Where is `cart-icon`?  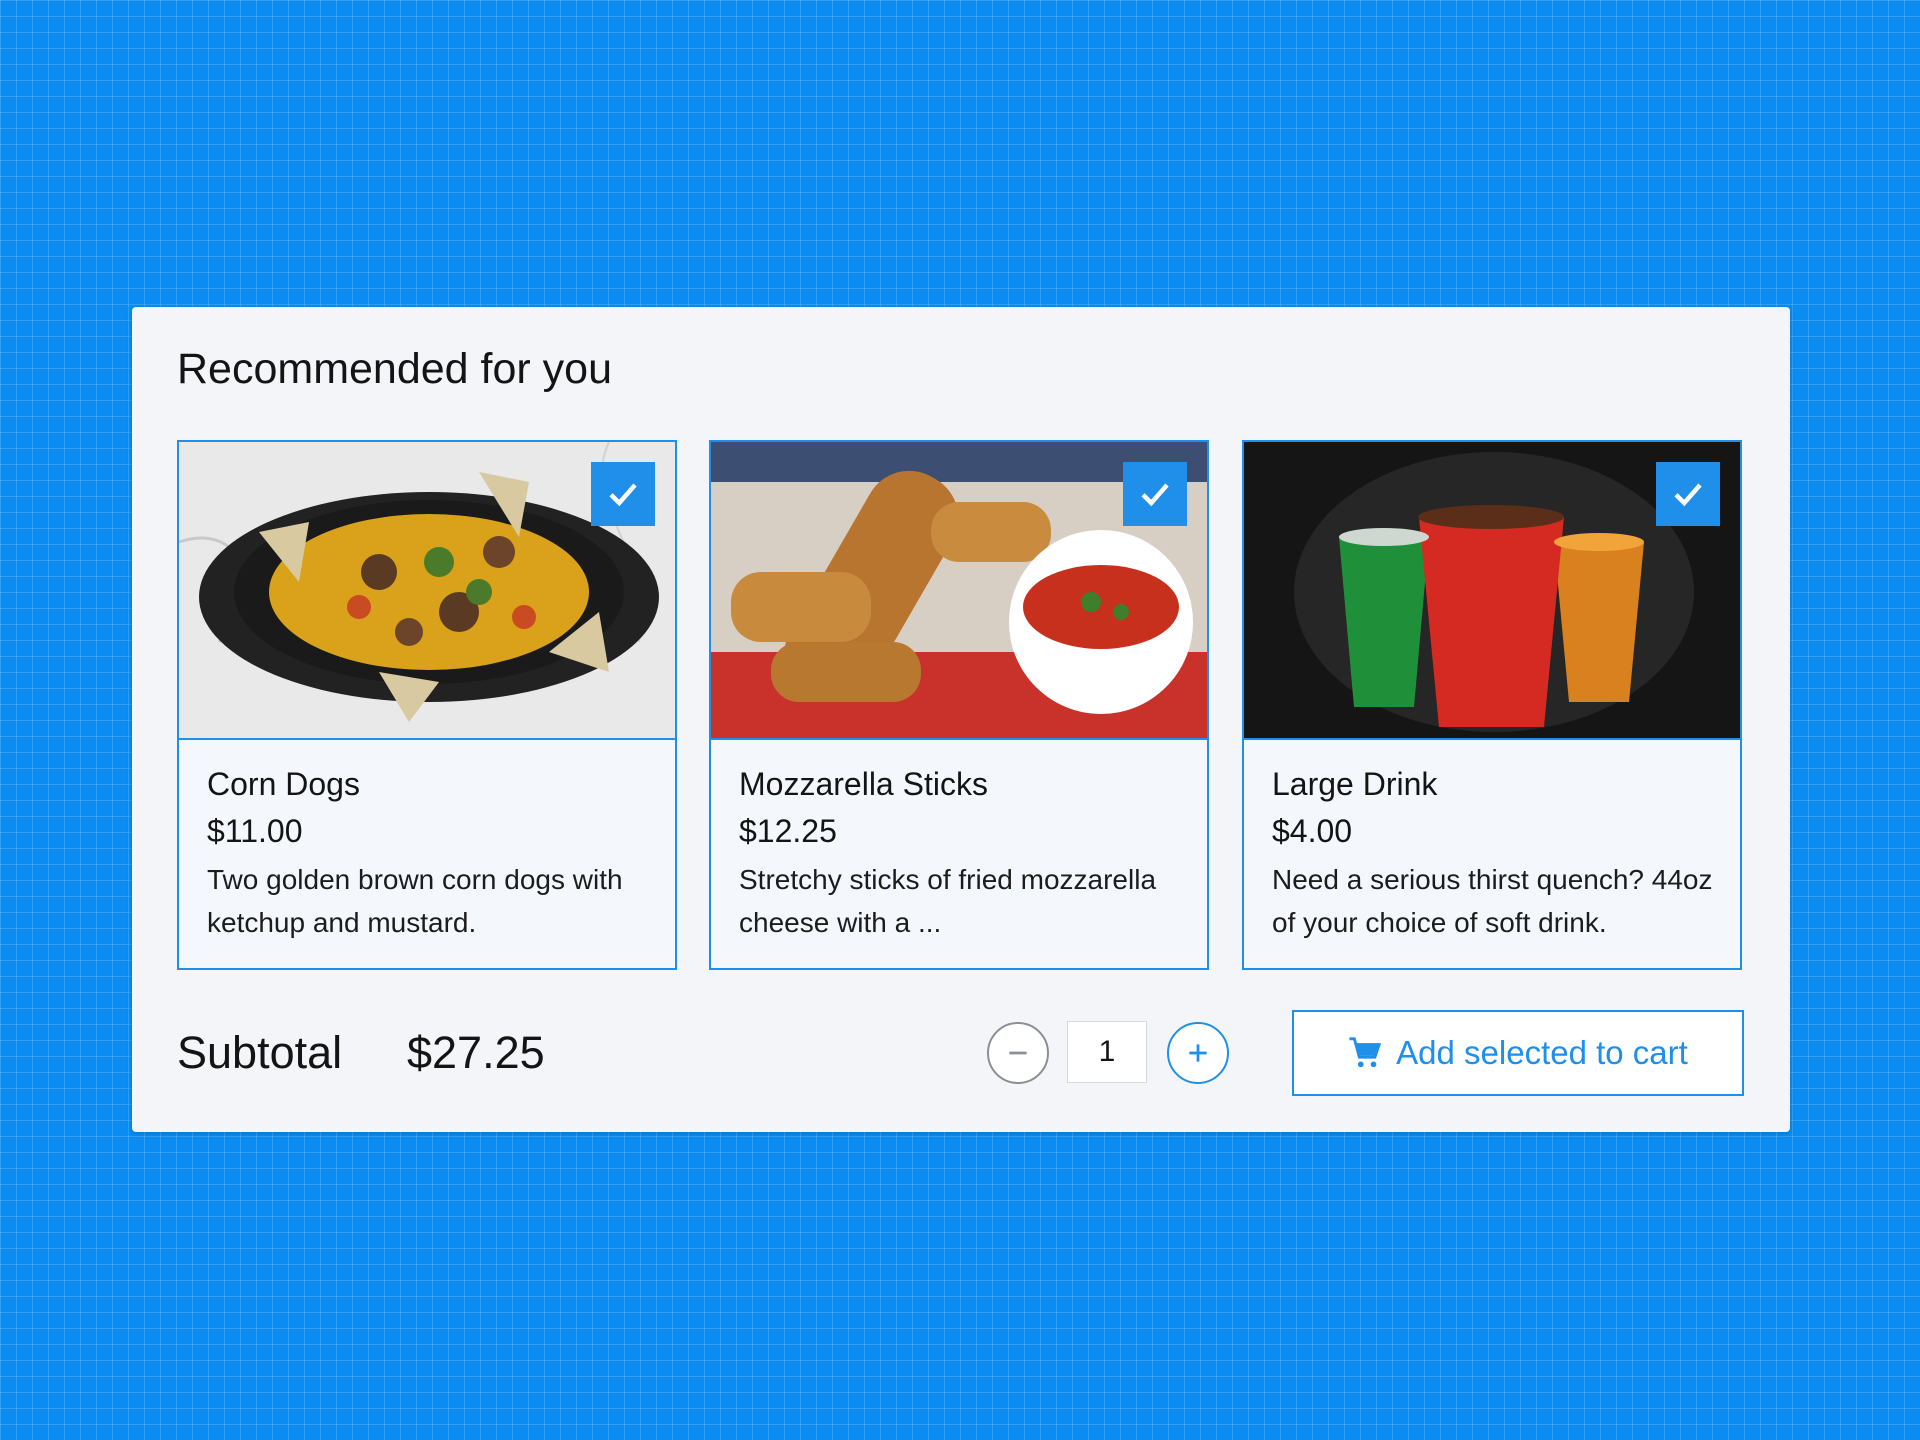 cart-icon is located at coordinates (1365, 1052).